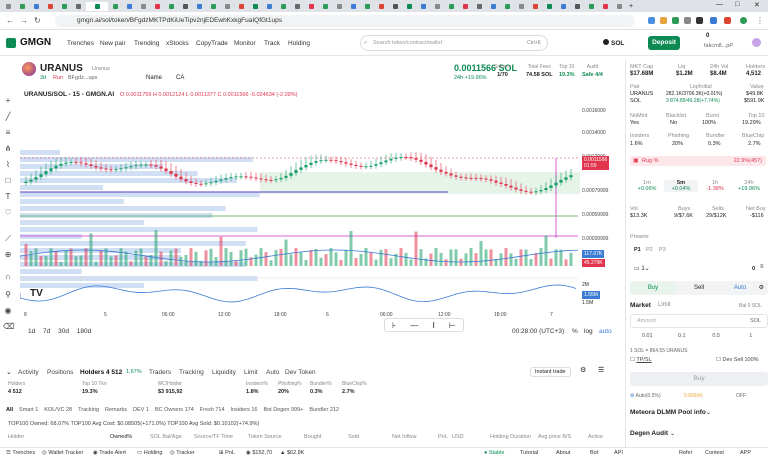 The image size is (768, 458). Describe the element at coordinates (737, 4) in the screenshot. I see `window-maximize-icon: □` at that location.